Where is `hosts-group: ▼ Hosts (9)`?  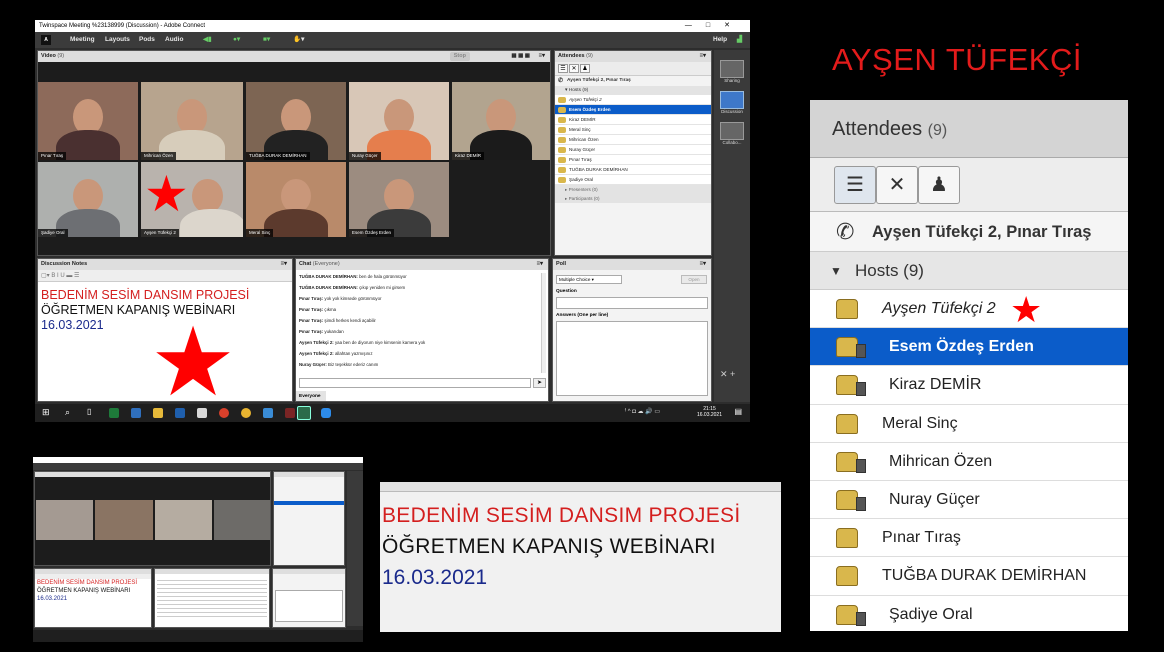
hosts-group: ▼ Hosts (9) is located at coordinates (969, 271).